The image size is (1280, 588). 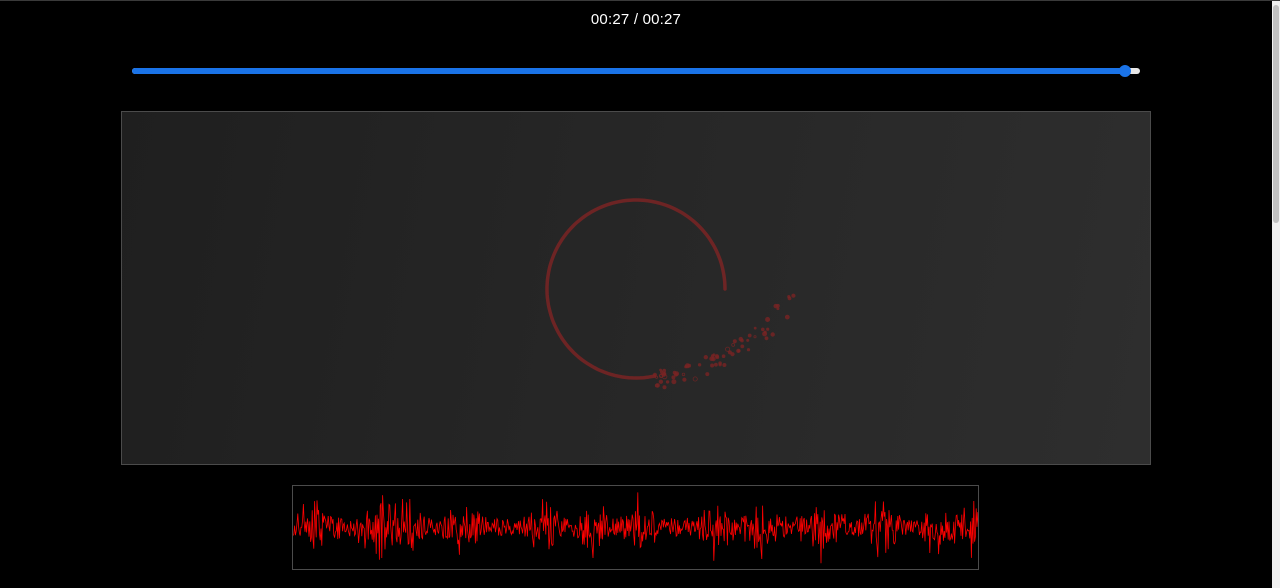 I want to click on visualizer-particles, so click(x=724, y=341).